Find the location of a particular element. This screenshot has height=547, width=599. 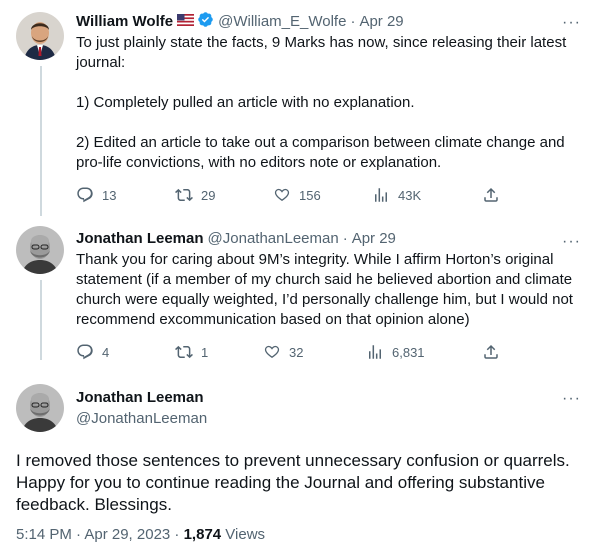

retweet-count: 29 is located at coordinates (208, 195).